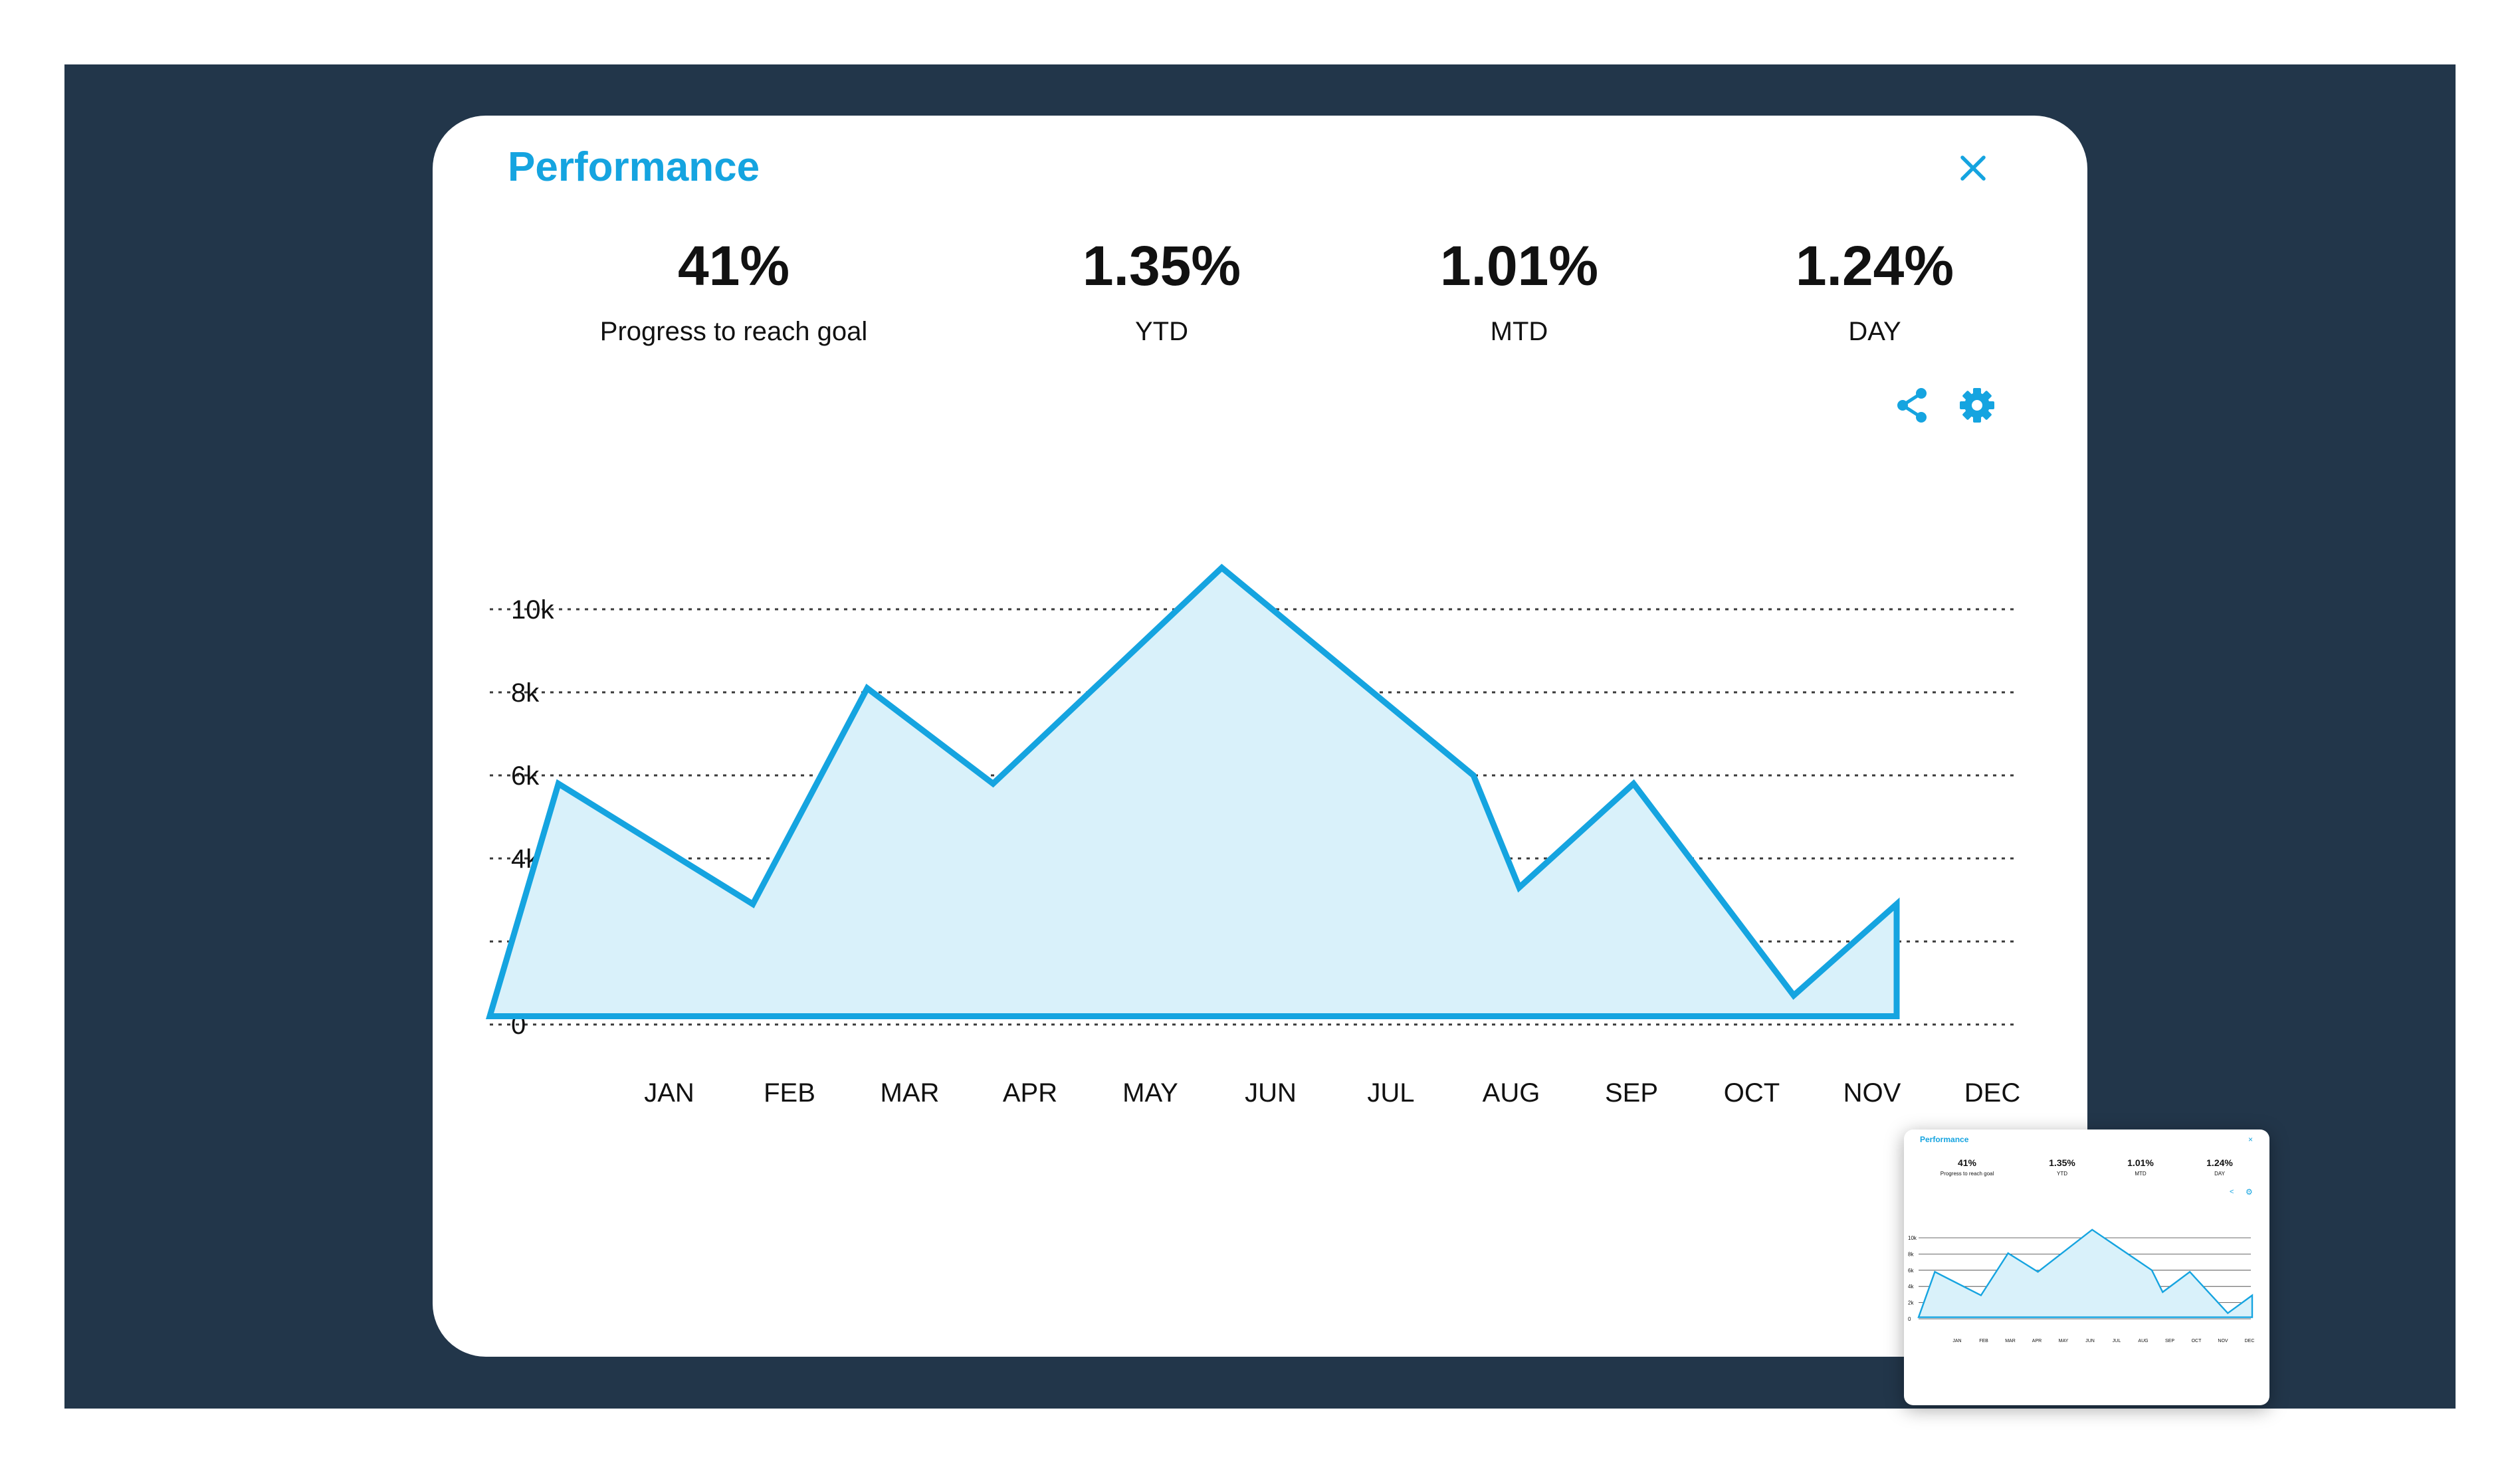  I want to click on x-tick-label: JUL, so click(1390, 1093).